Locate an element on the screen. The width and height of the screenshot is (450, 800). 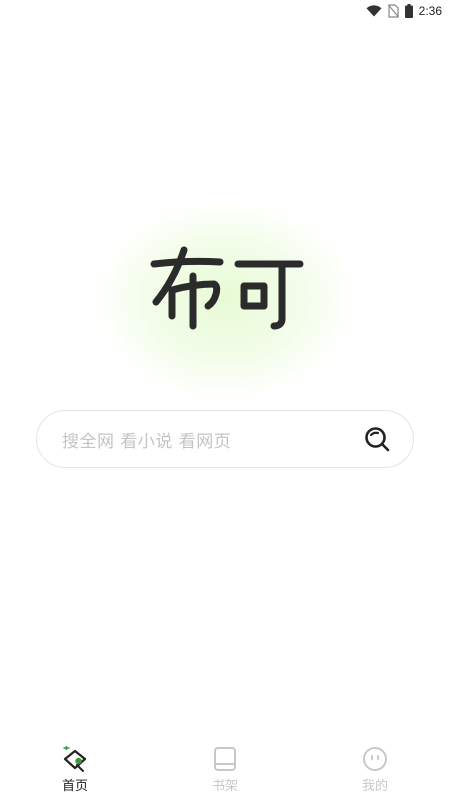
battery-icon is located at coordinates (408, 11).